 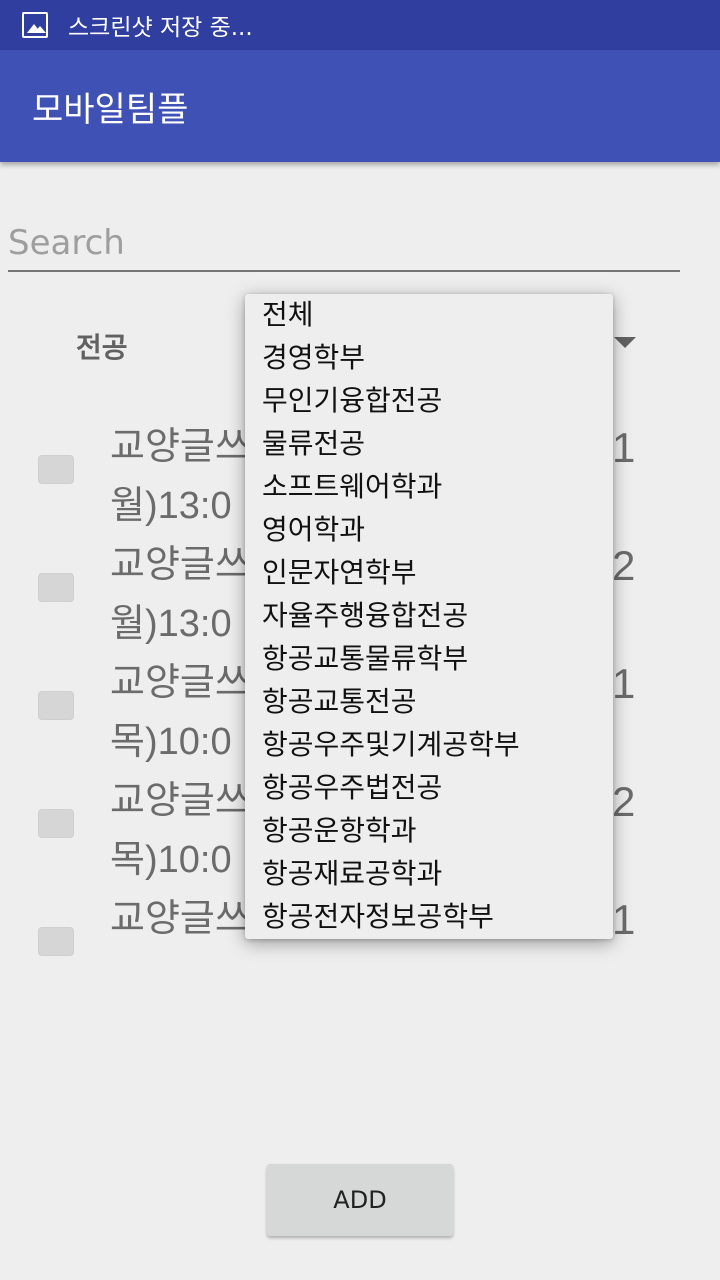 I want to click on dropdown-option: 무인기융합전공, so click(x=352, y=401).